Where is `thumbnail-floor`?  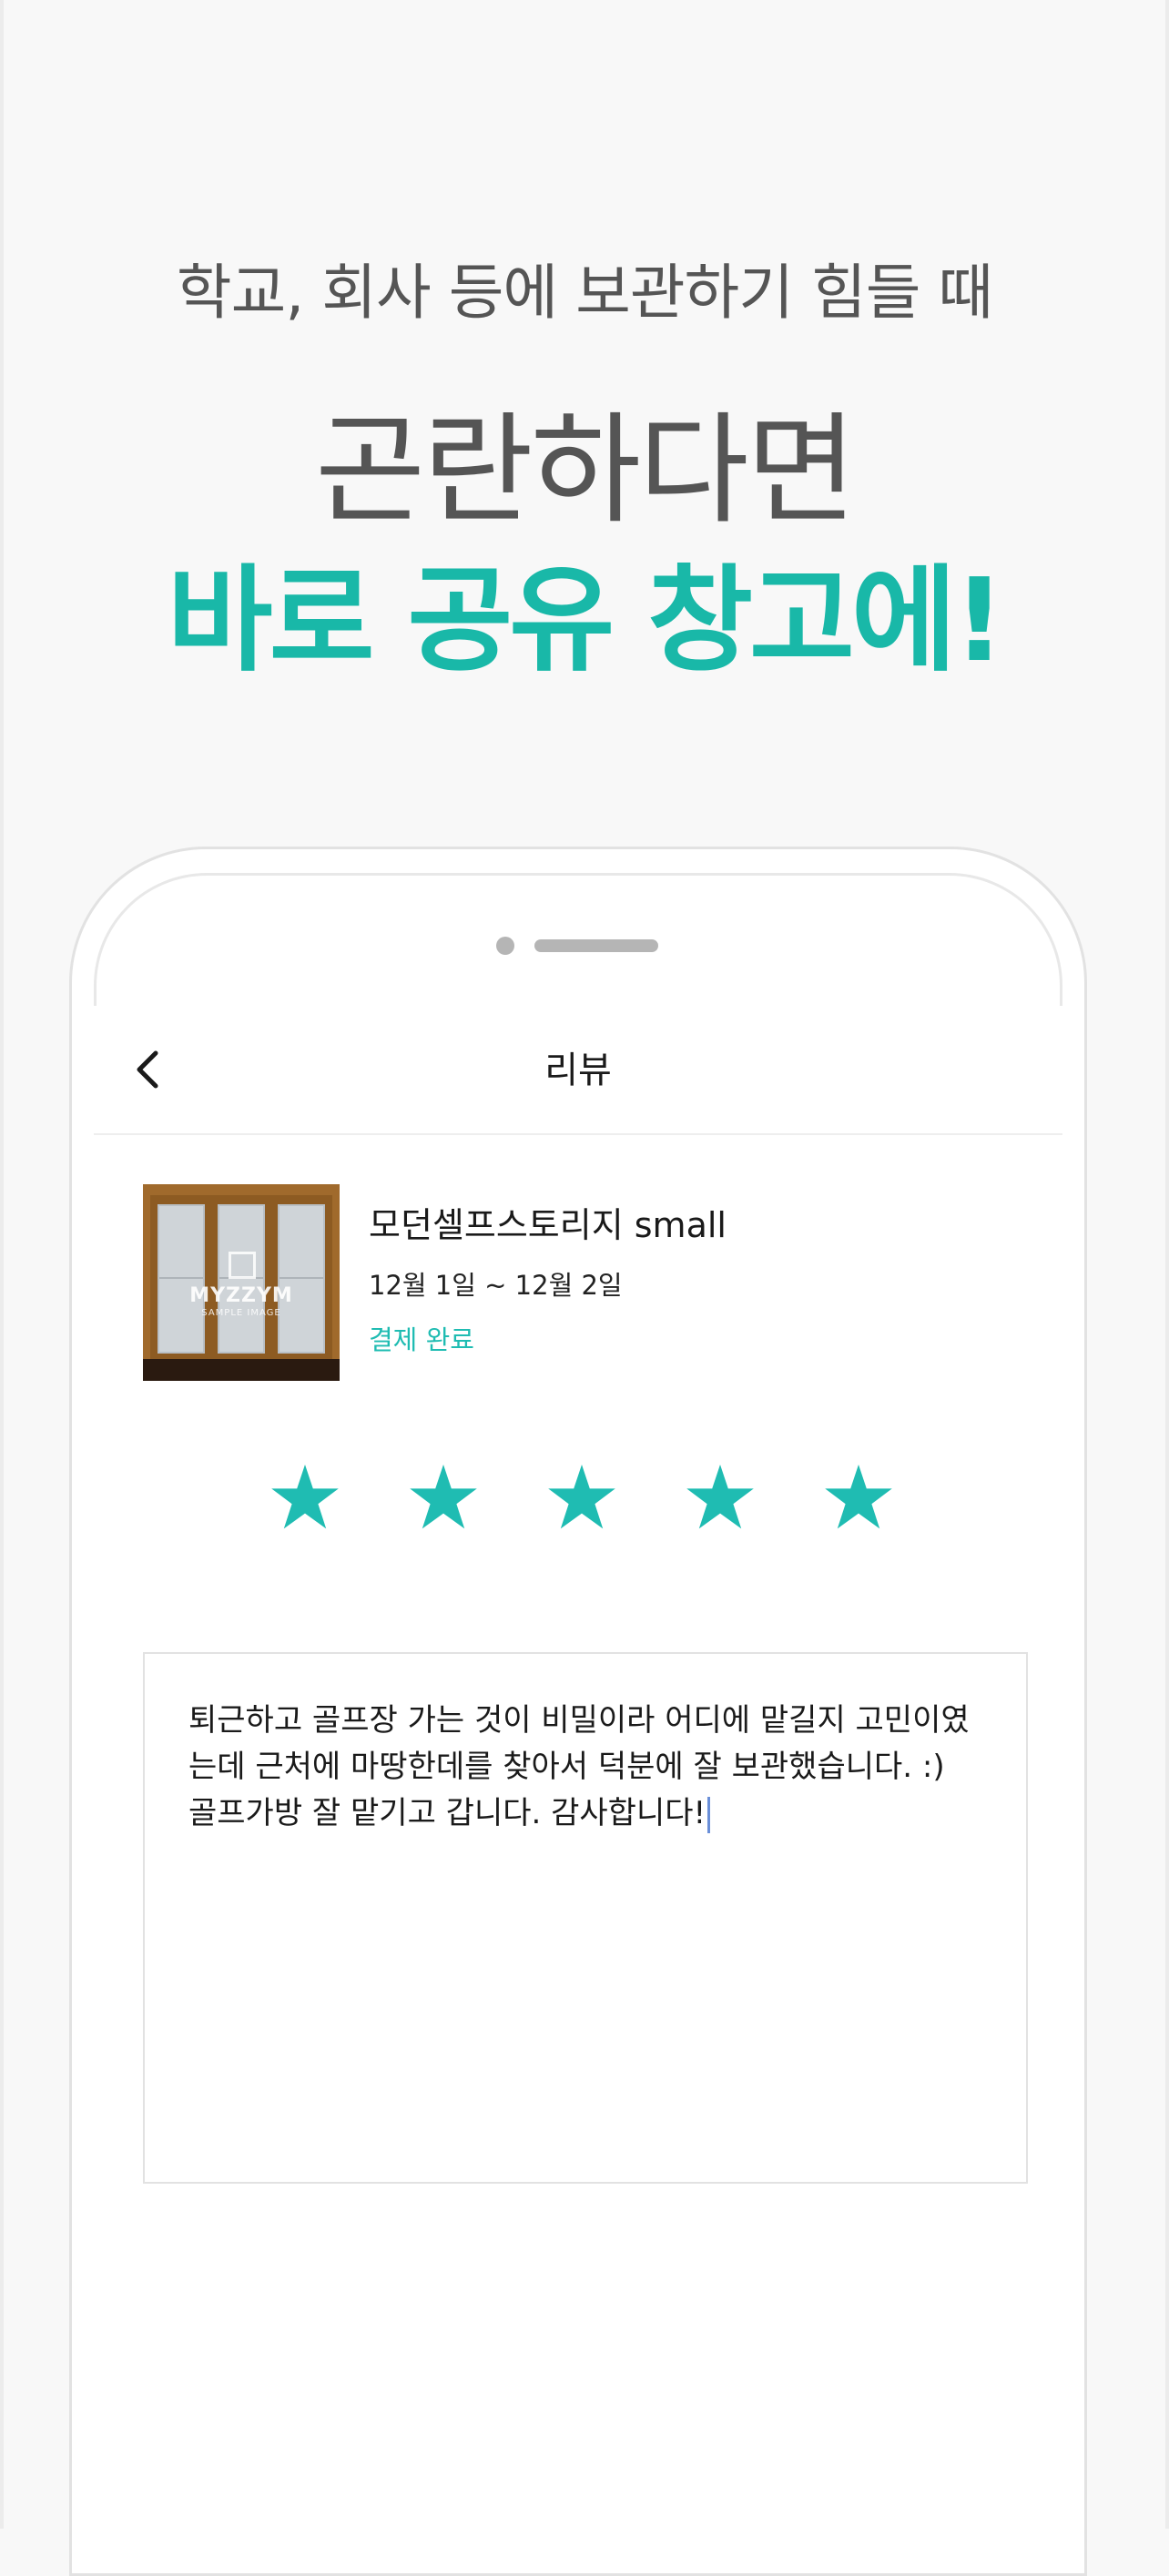 thumbnail-floor is located at coordinates (241, 1370).